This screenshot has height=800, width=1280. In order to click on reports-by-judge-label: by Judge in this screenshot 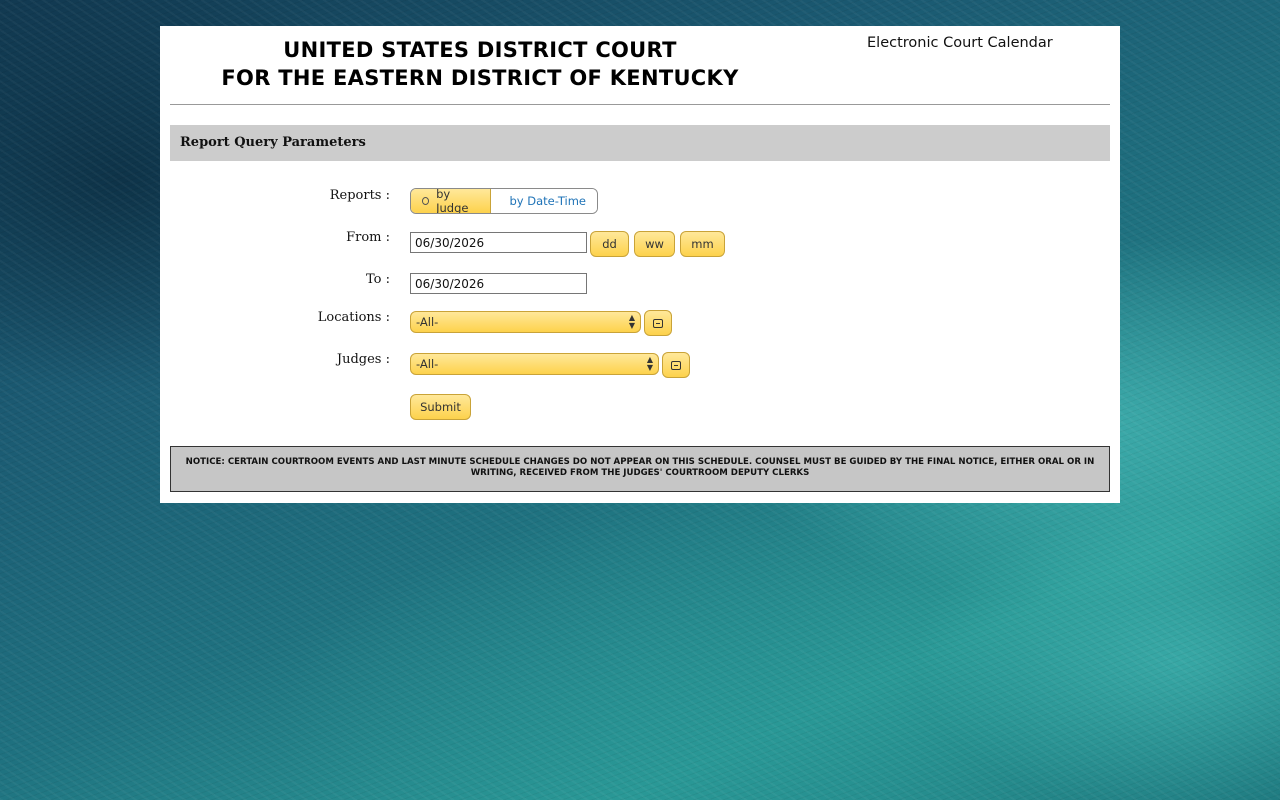, I will do `click(452, 201)`.